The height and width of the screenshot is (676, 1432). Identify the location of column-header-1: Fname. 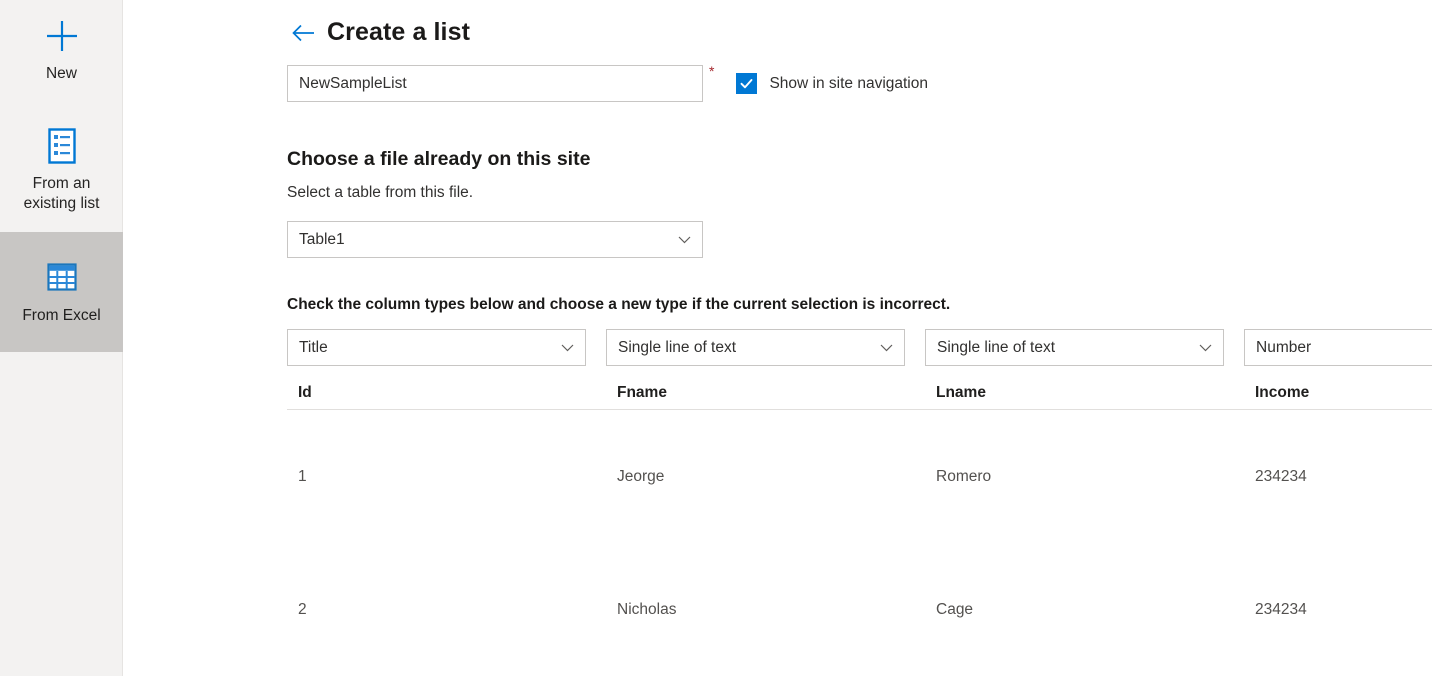
(642, 392).